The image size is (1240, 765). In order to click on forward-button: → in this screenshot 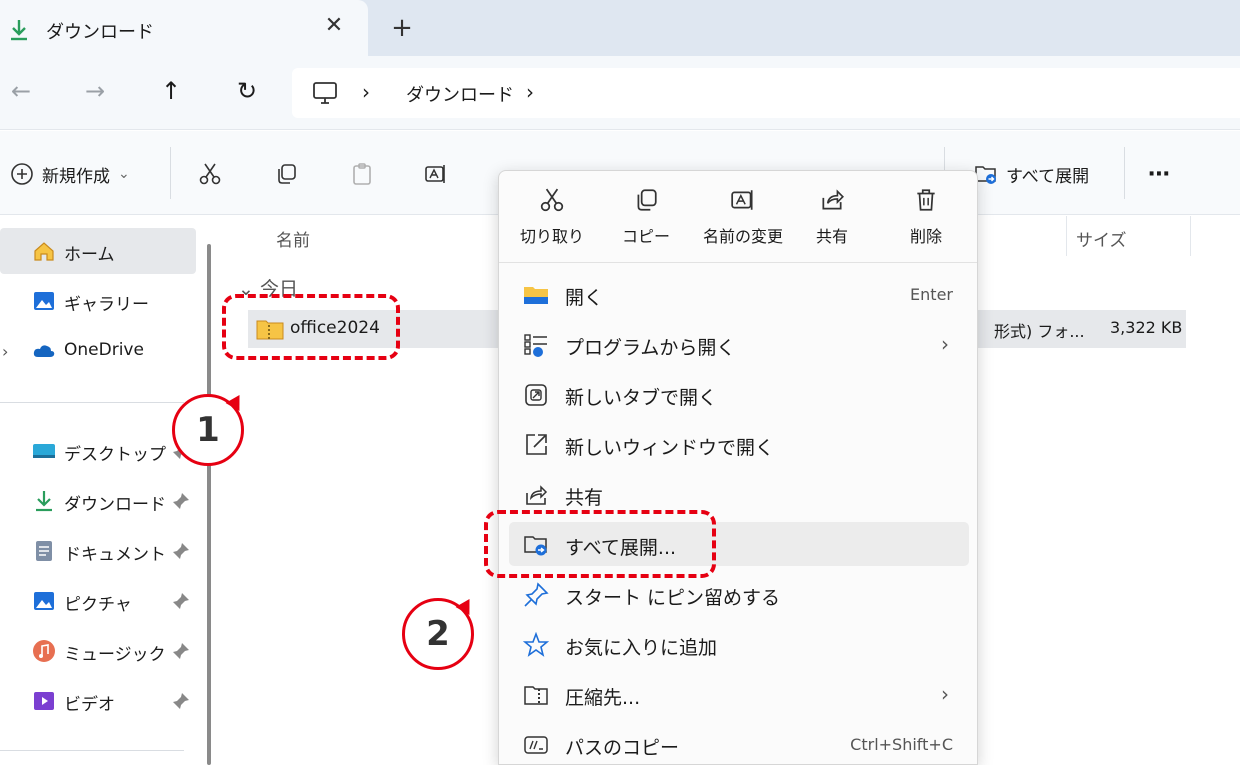, I will do `click(95, 91)`.